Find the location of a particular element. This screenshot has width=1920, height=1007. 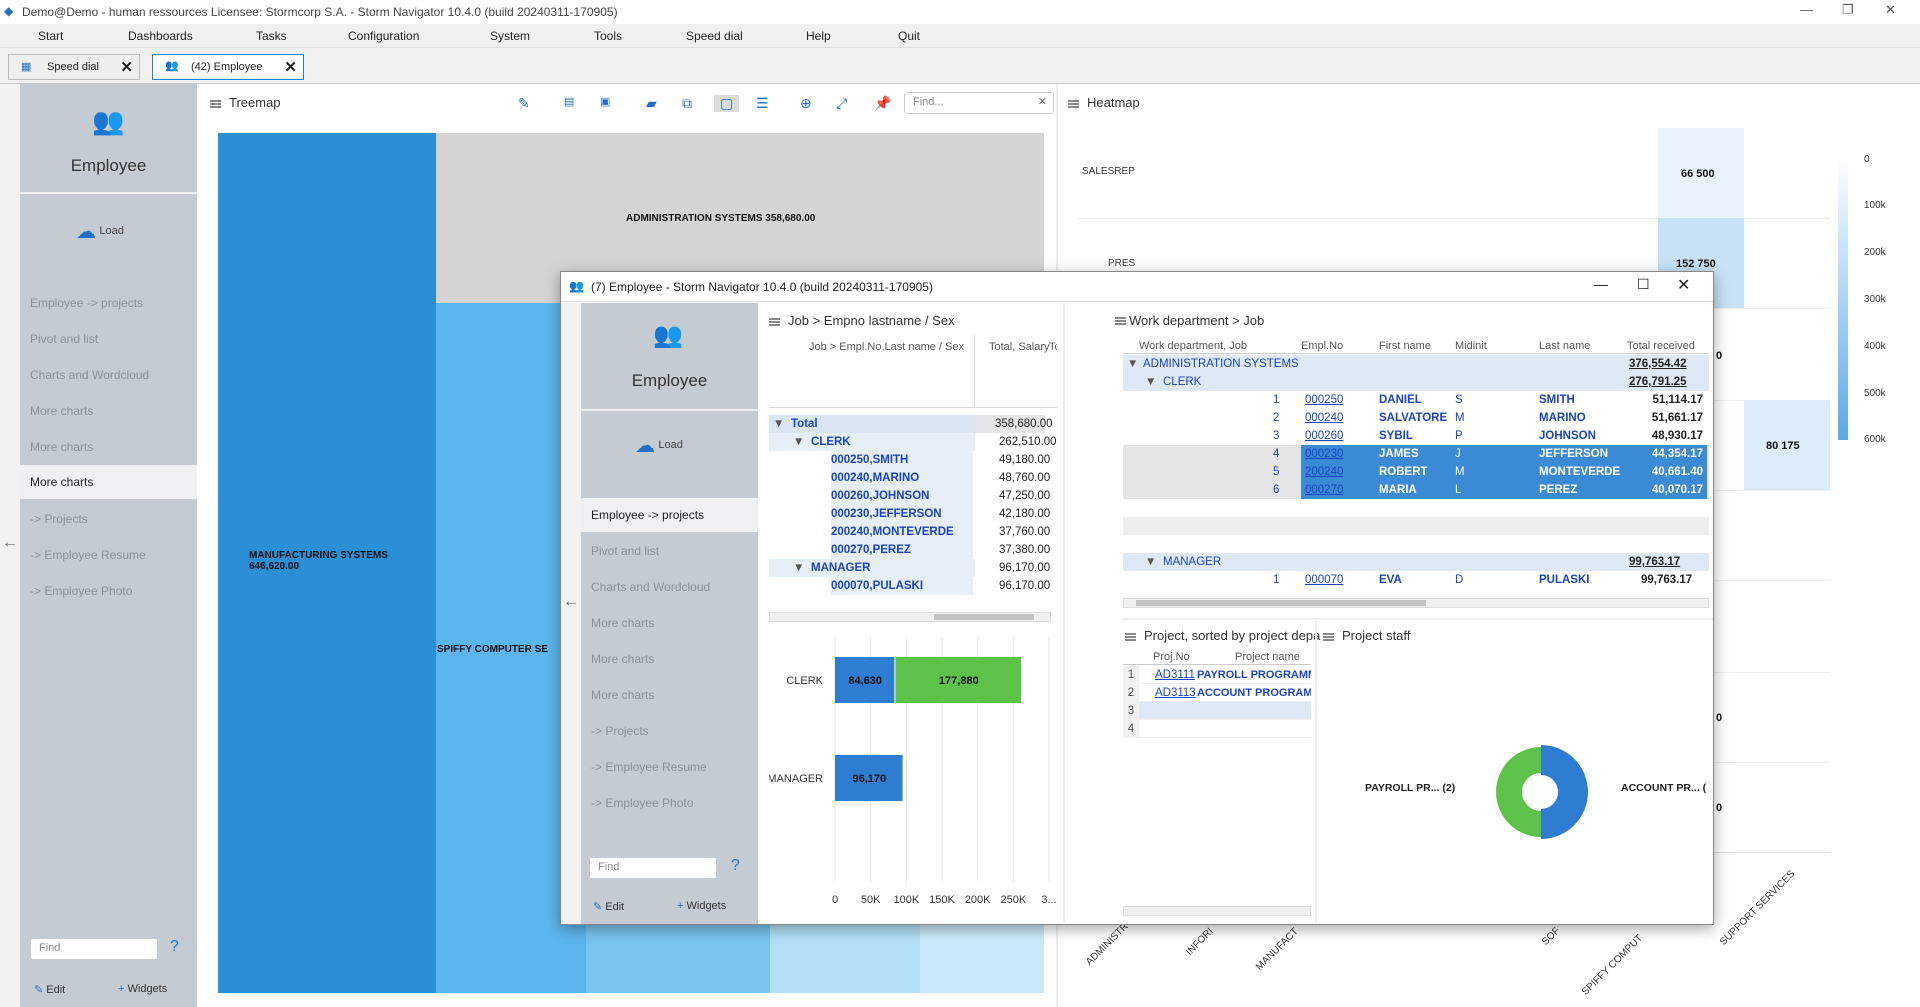

tab-speed-dial: ▦ Speed dial ✕ is located at coordinates (74, 67).